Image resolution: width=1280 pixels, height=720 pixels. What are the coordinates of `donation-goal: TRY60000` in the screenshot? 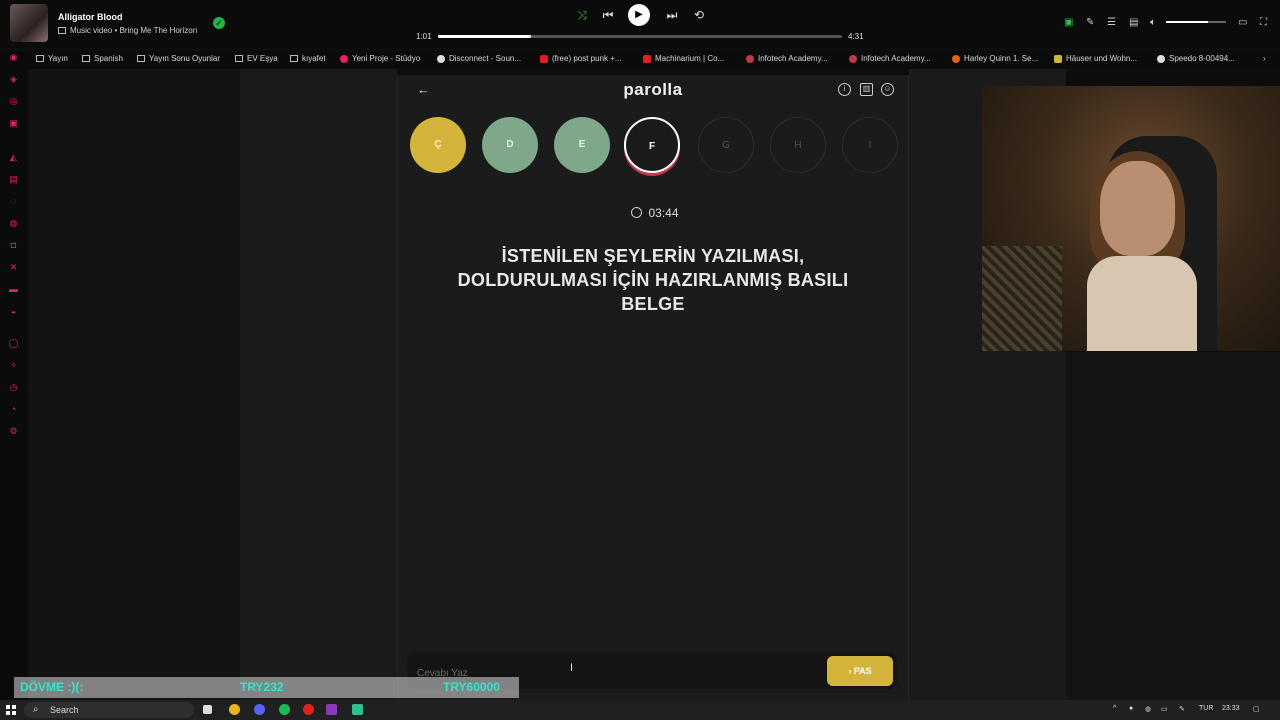 It's located at (471, 687).